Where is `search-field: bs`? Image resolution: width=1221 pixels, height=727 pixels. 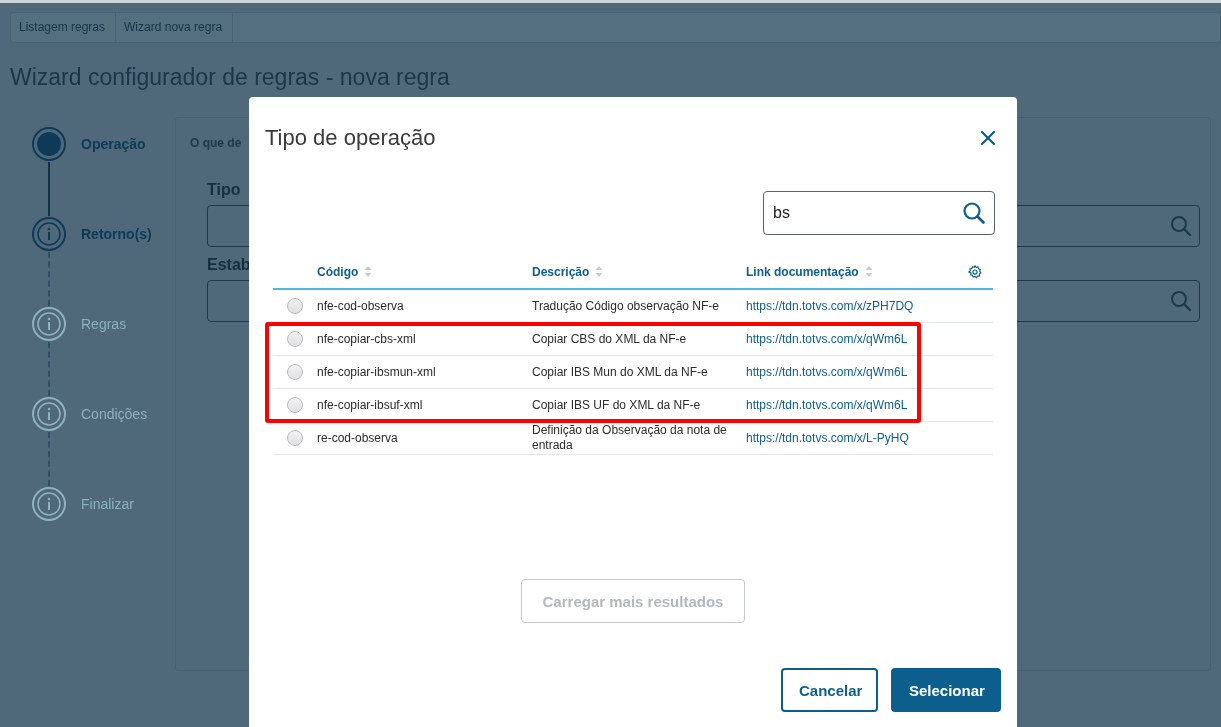
search-field: bs is located at coordinates (879, 213).